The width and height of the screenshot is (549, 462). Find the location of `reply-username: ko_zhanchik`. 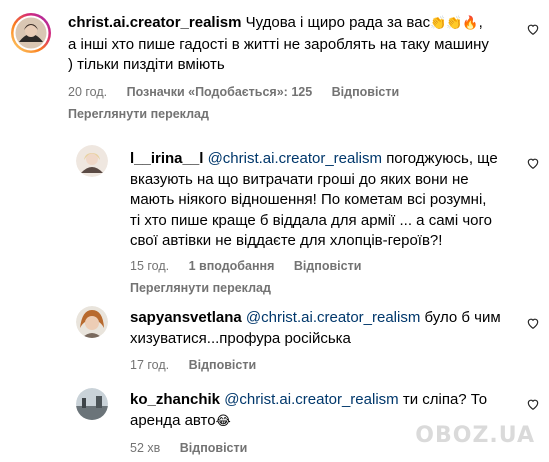

reply-username: ko_zhanchik is located at coordinates (175, 399).